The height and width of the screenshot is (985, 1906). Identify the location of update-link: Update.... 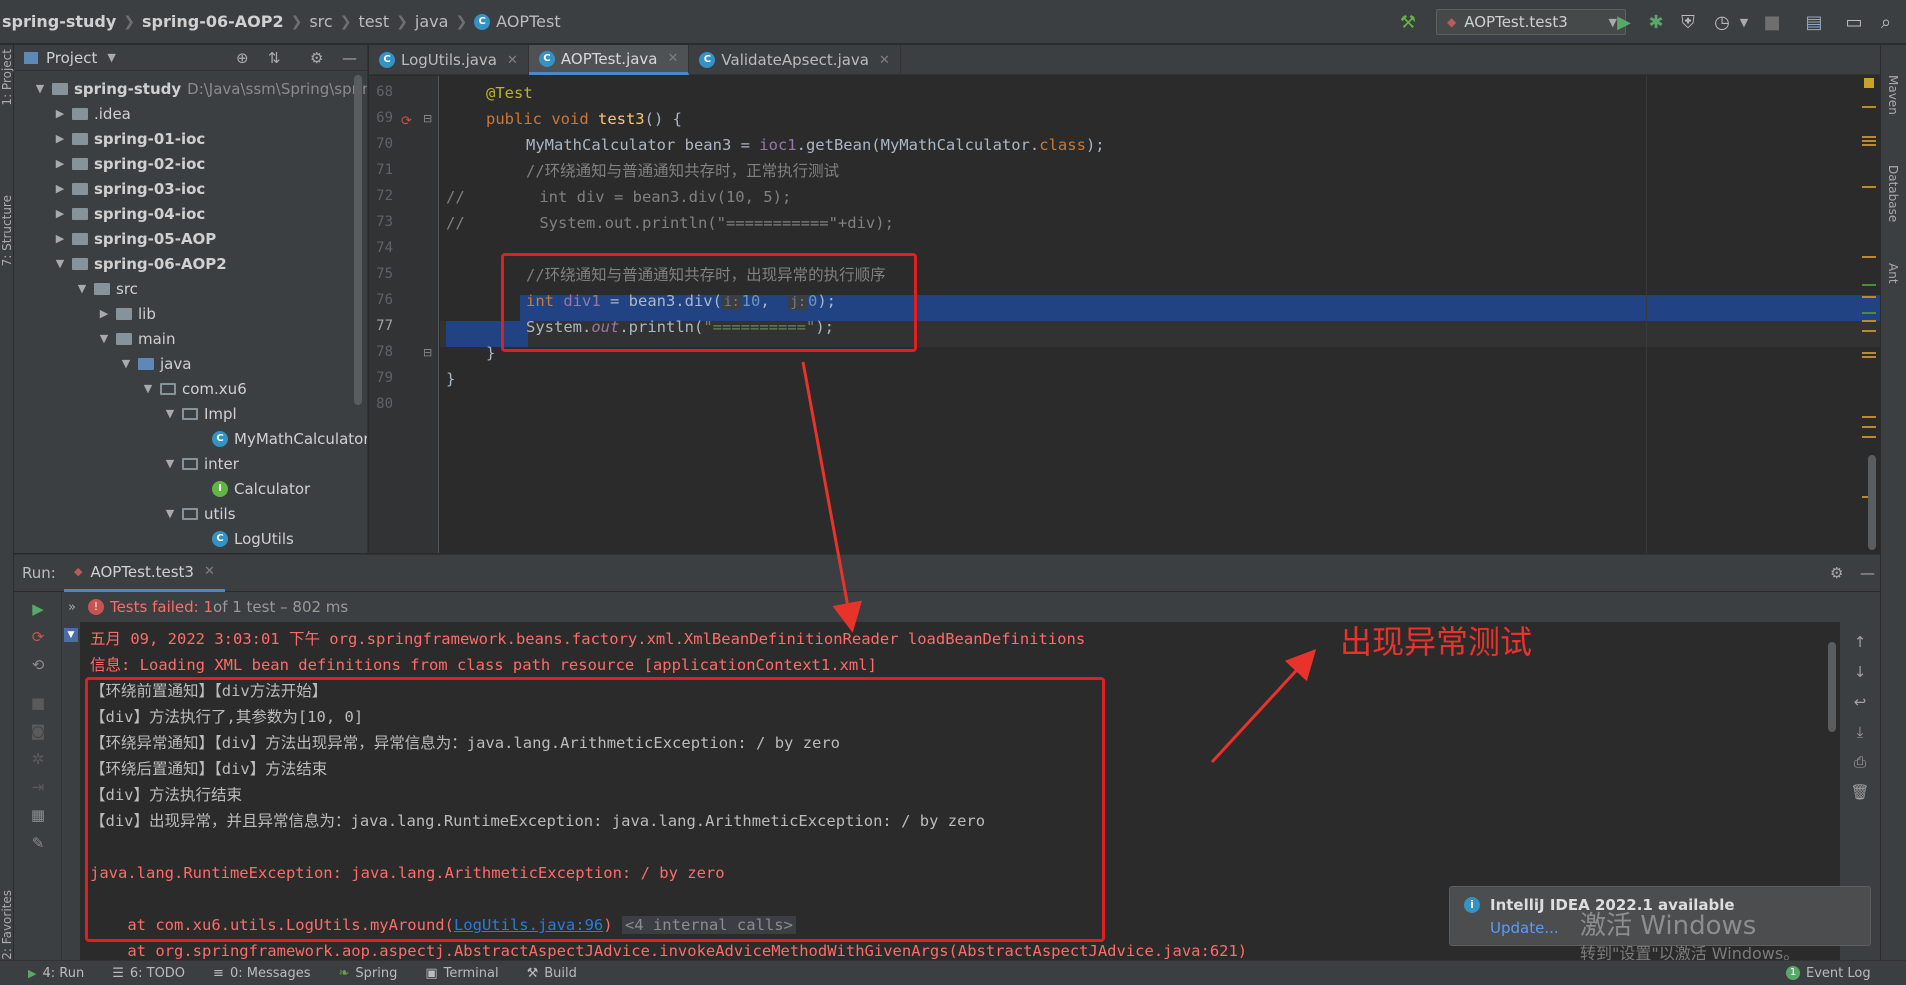
(1524, 928).